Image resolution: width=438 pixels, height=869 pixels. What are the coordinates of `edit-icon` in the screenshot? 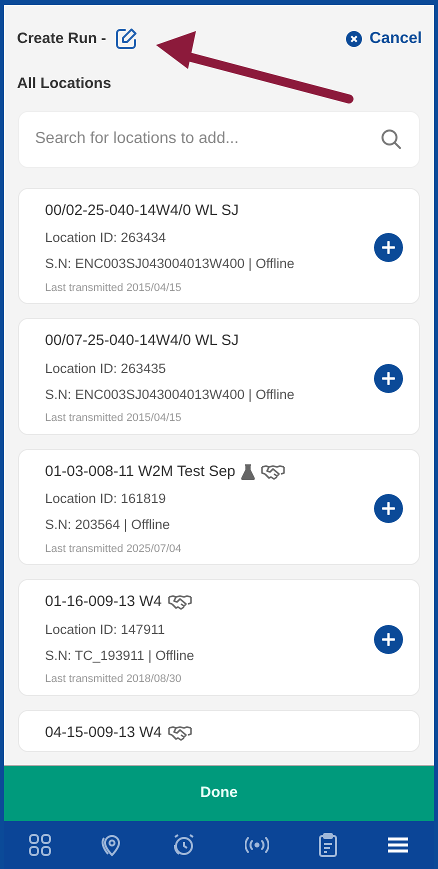 It's located at (126, 39).